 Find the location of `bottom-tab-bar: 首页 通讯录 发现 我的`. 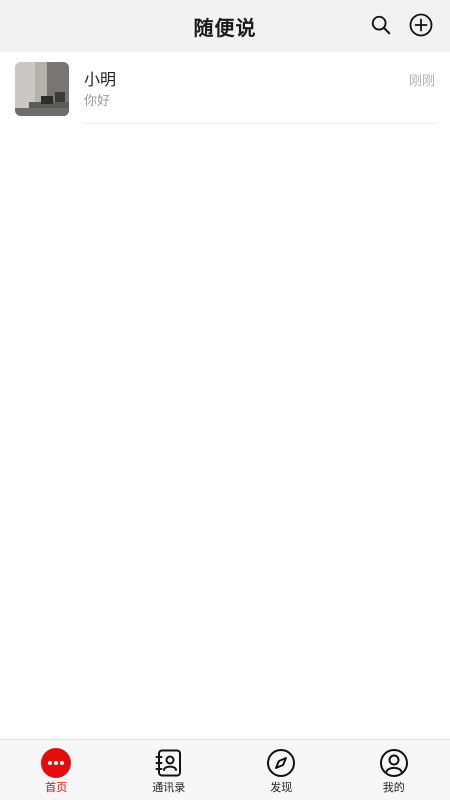

bottom-tab-bar: 首页 通讯录 发现 我的 is located at coordinates (225, 769).